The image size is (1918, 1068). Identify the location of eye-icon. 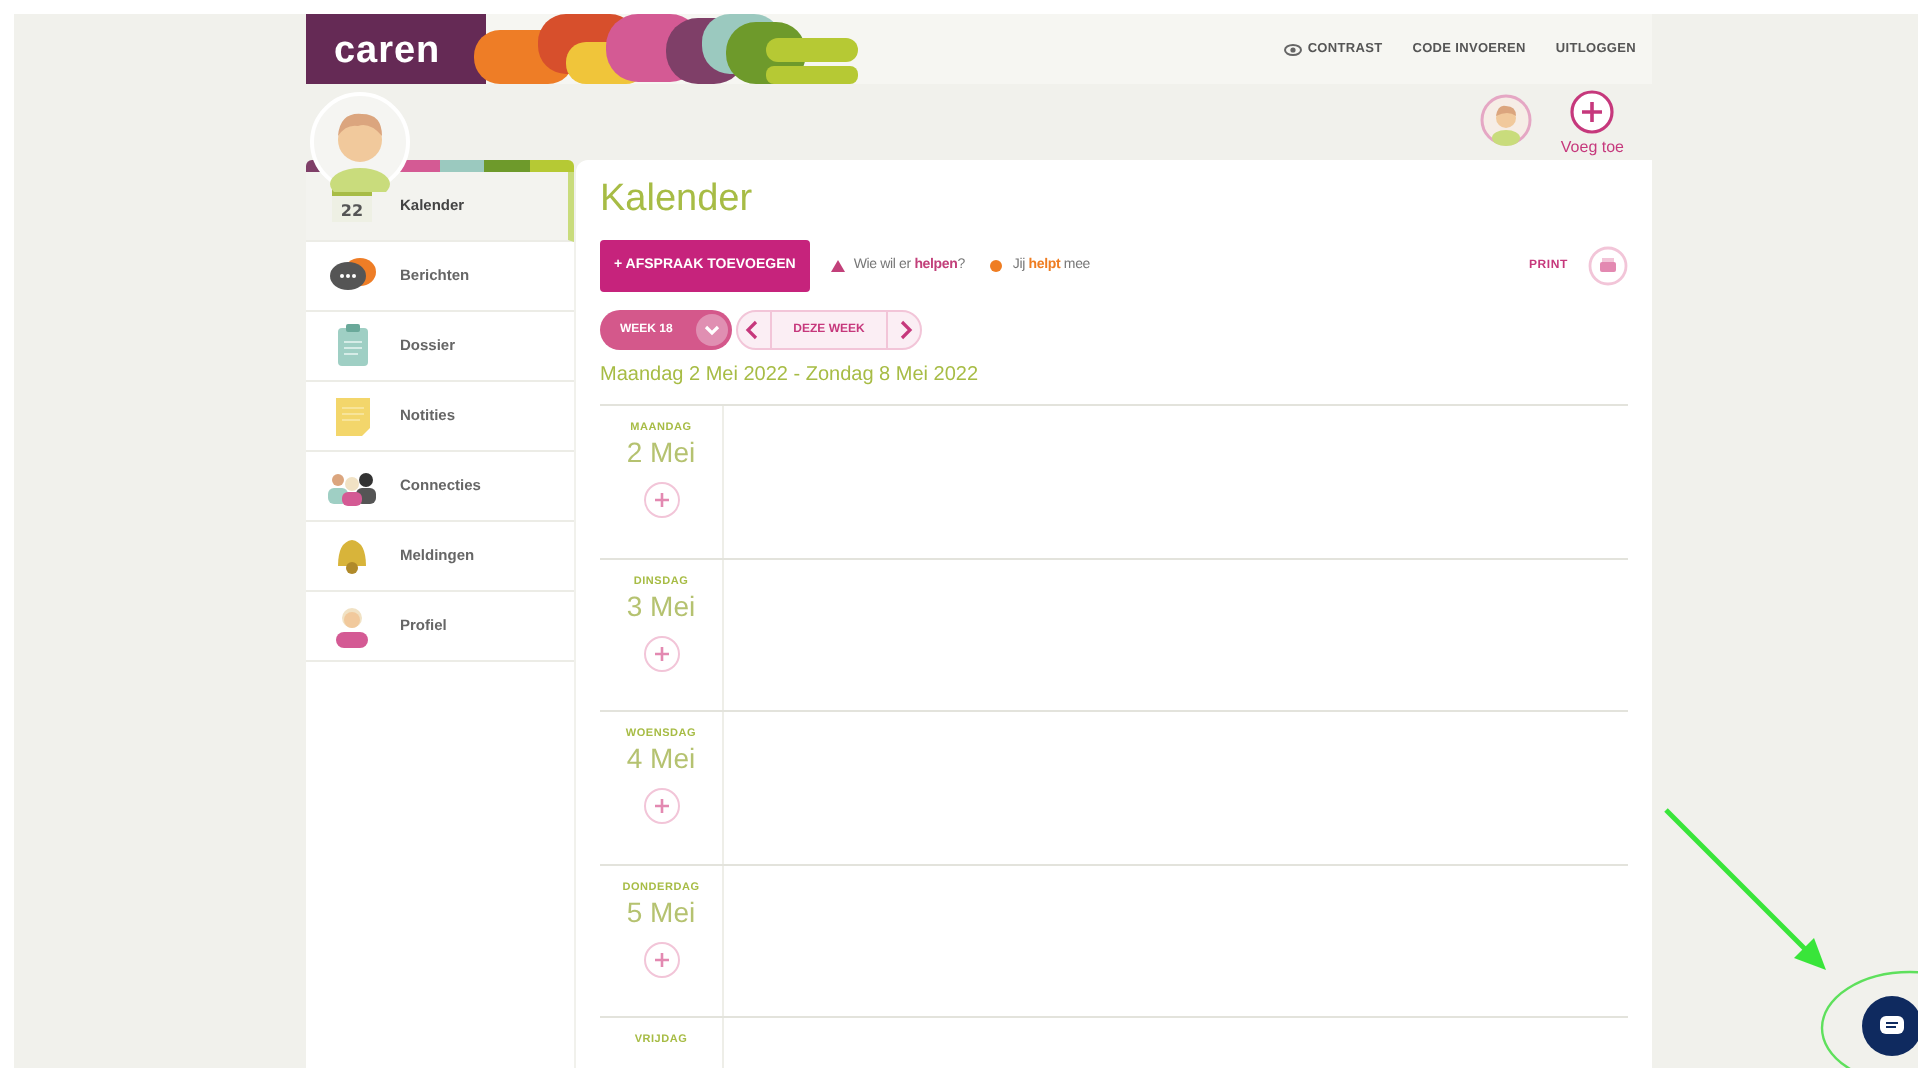
(1292, 49).